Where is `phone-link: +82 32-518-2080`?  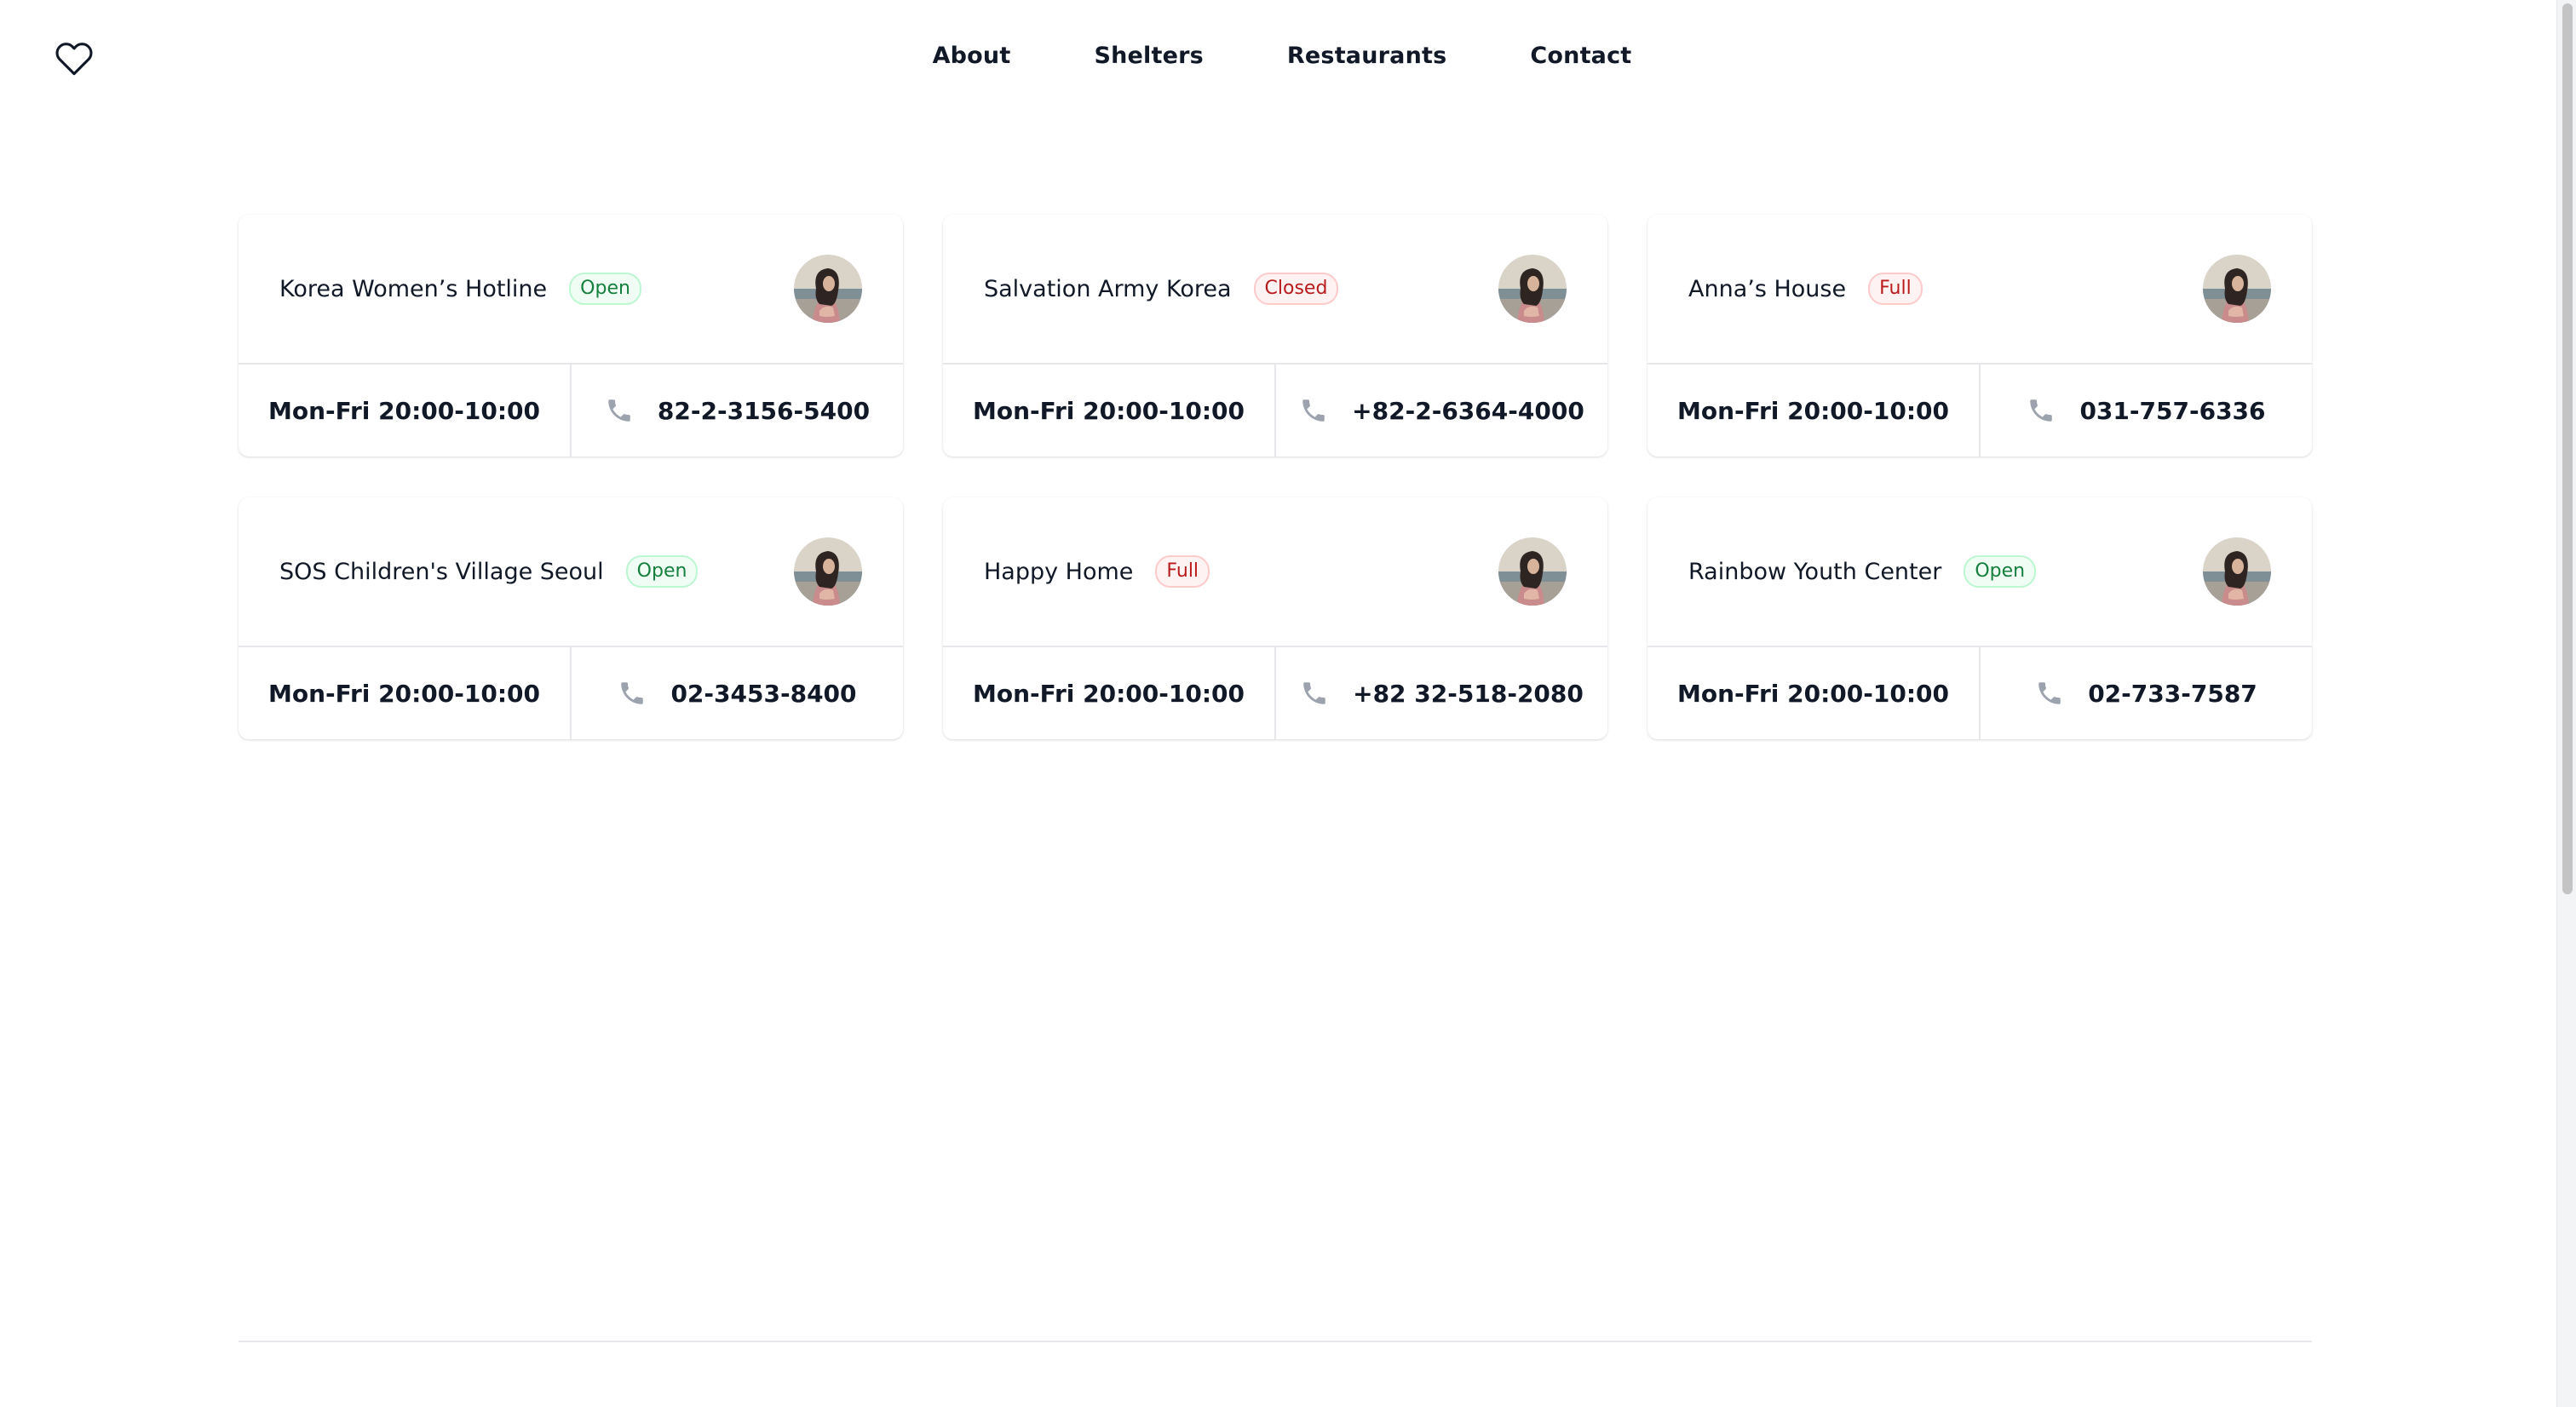 phone-link: +82 32-518-2080 is located at coordinates (1442, 693).